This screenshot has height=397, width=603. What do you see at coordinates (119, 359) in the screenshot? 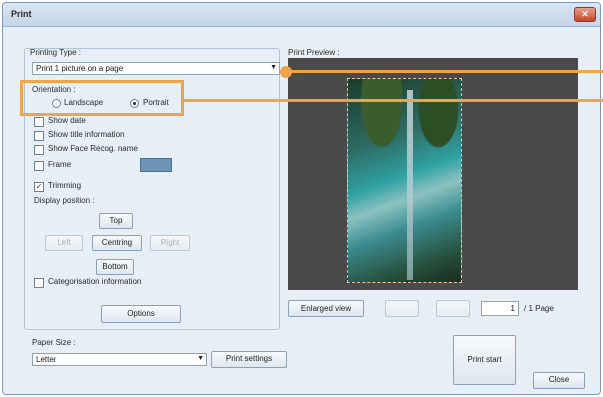
I see `paper-size-dropdown: Letter ▼` at bounding box center [119, 359].